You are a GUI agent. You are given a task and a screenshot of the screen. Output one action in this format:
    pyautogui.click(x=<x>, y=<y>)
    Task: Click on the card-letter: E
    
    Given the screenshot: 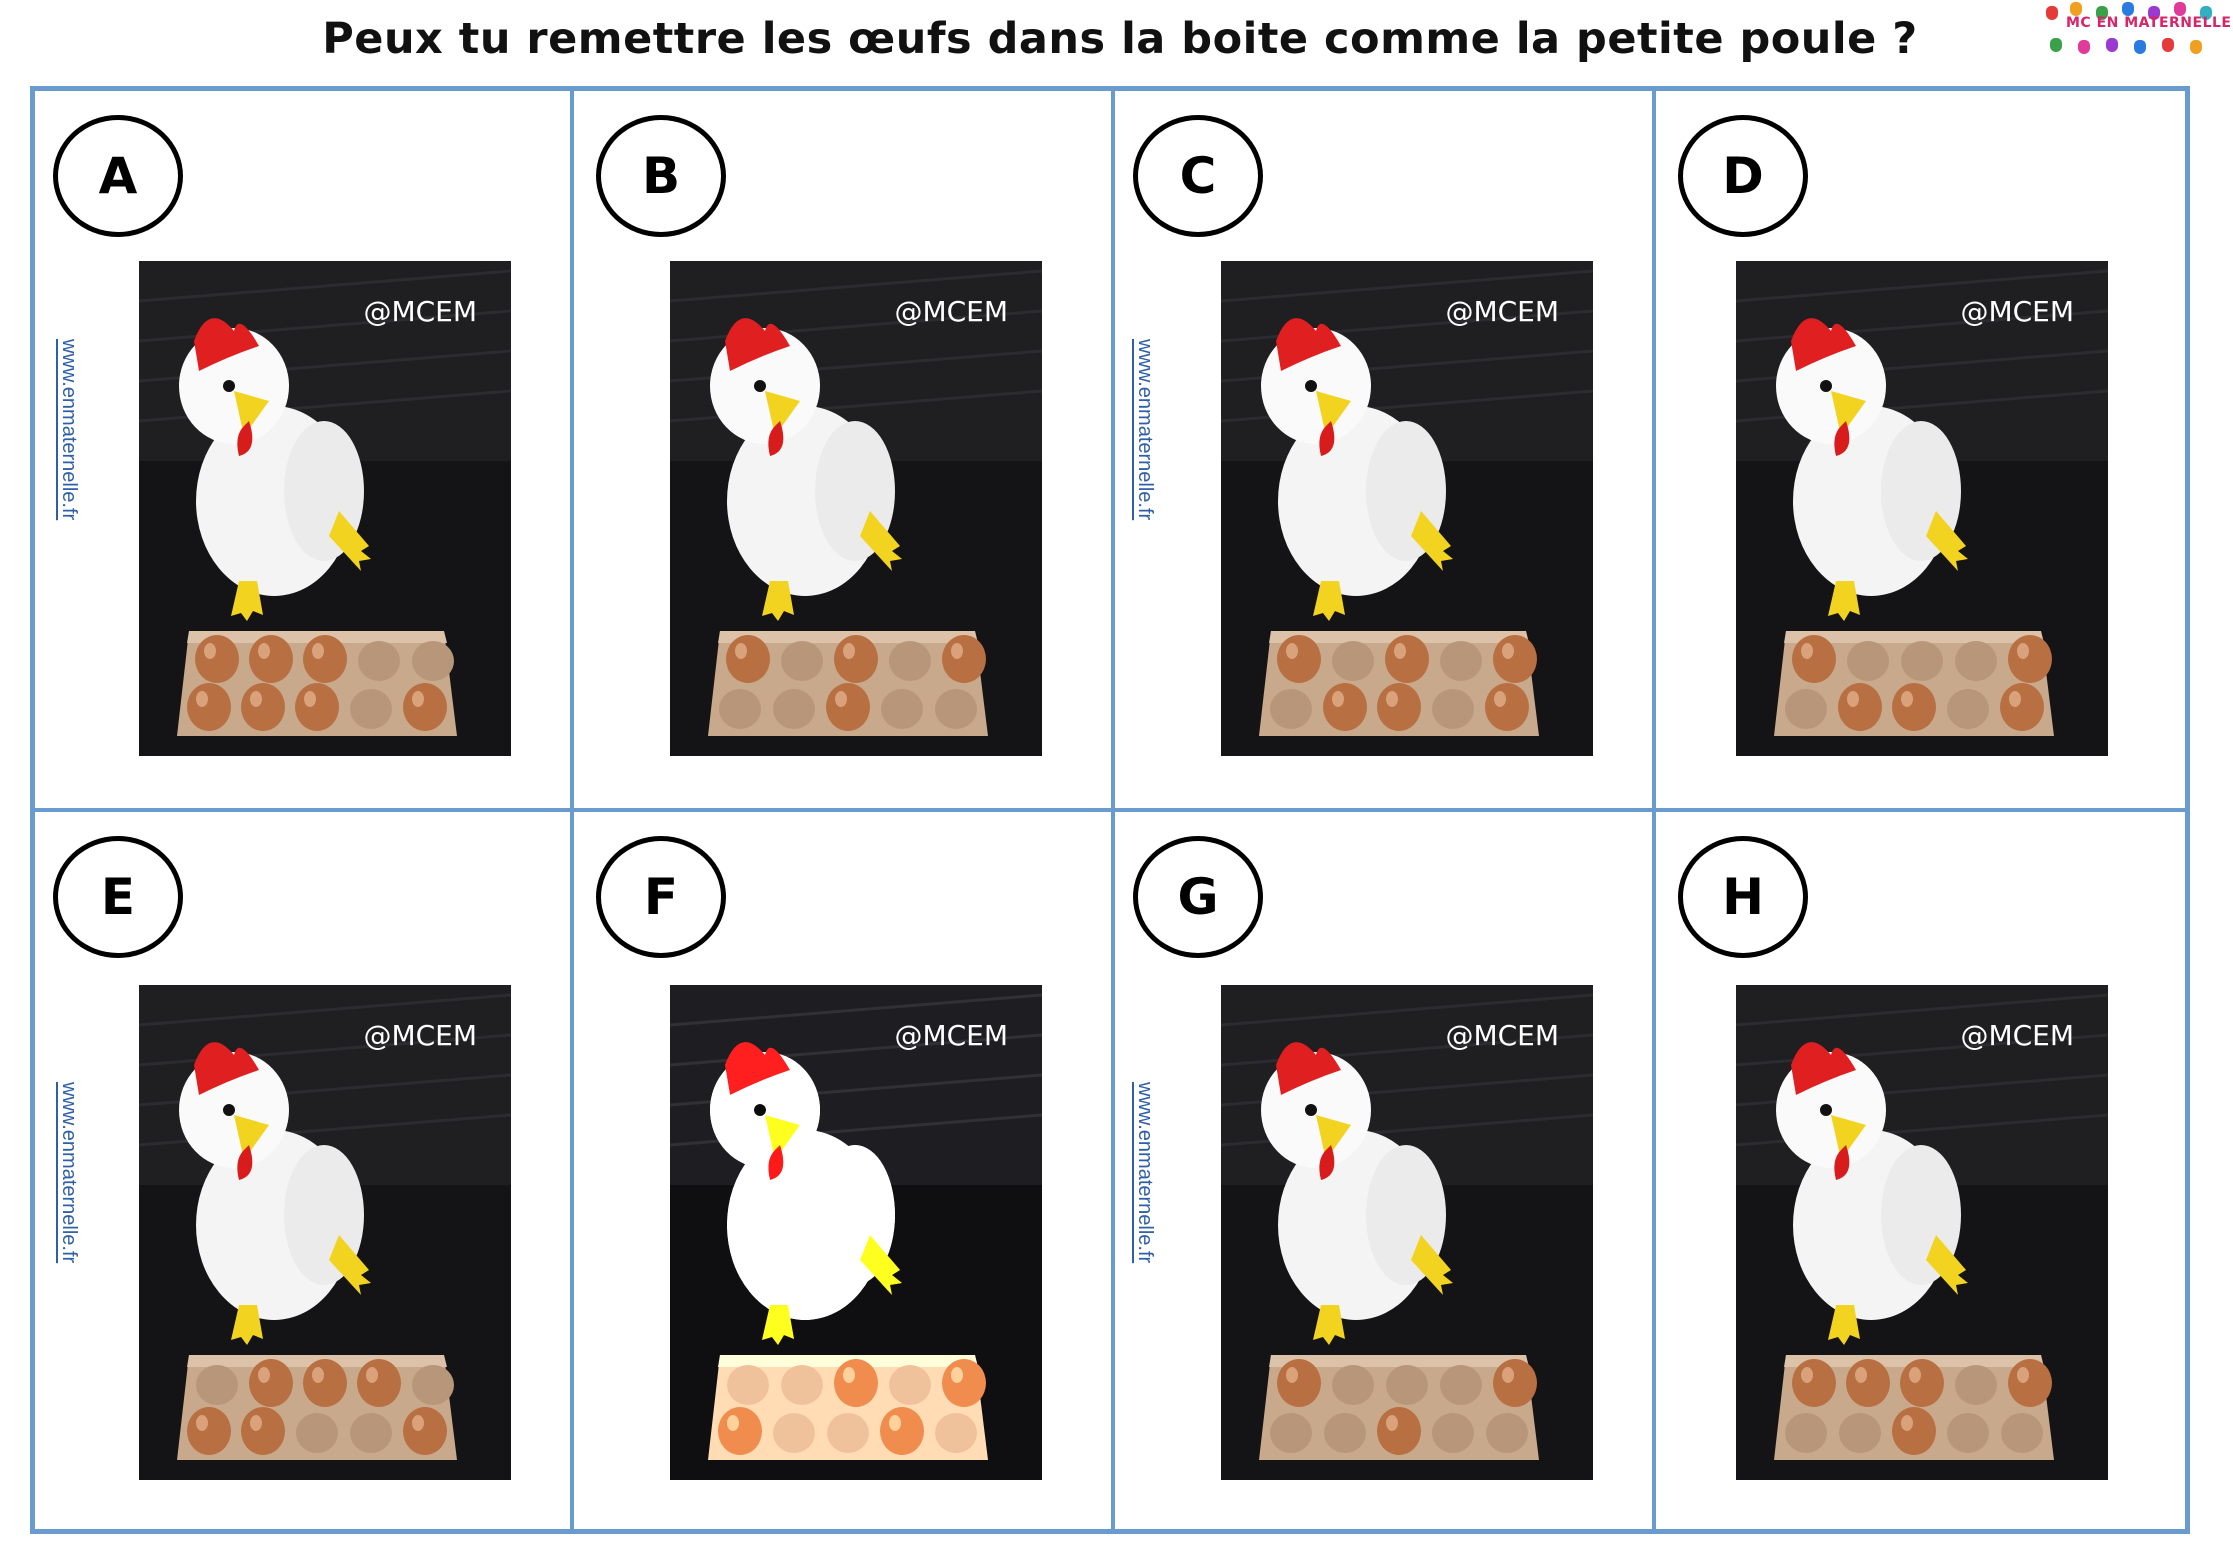 What is the action you would take?
    pyautogui.click(x=118, y=897)
    